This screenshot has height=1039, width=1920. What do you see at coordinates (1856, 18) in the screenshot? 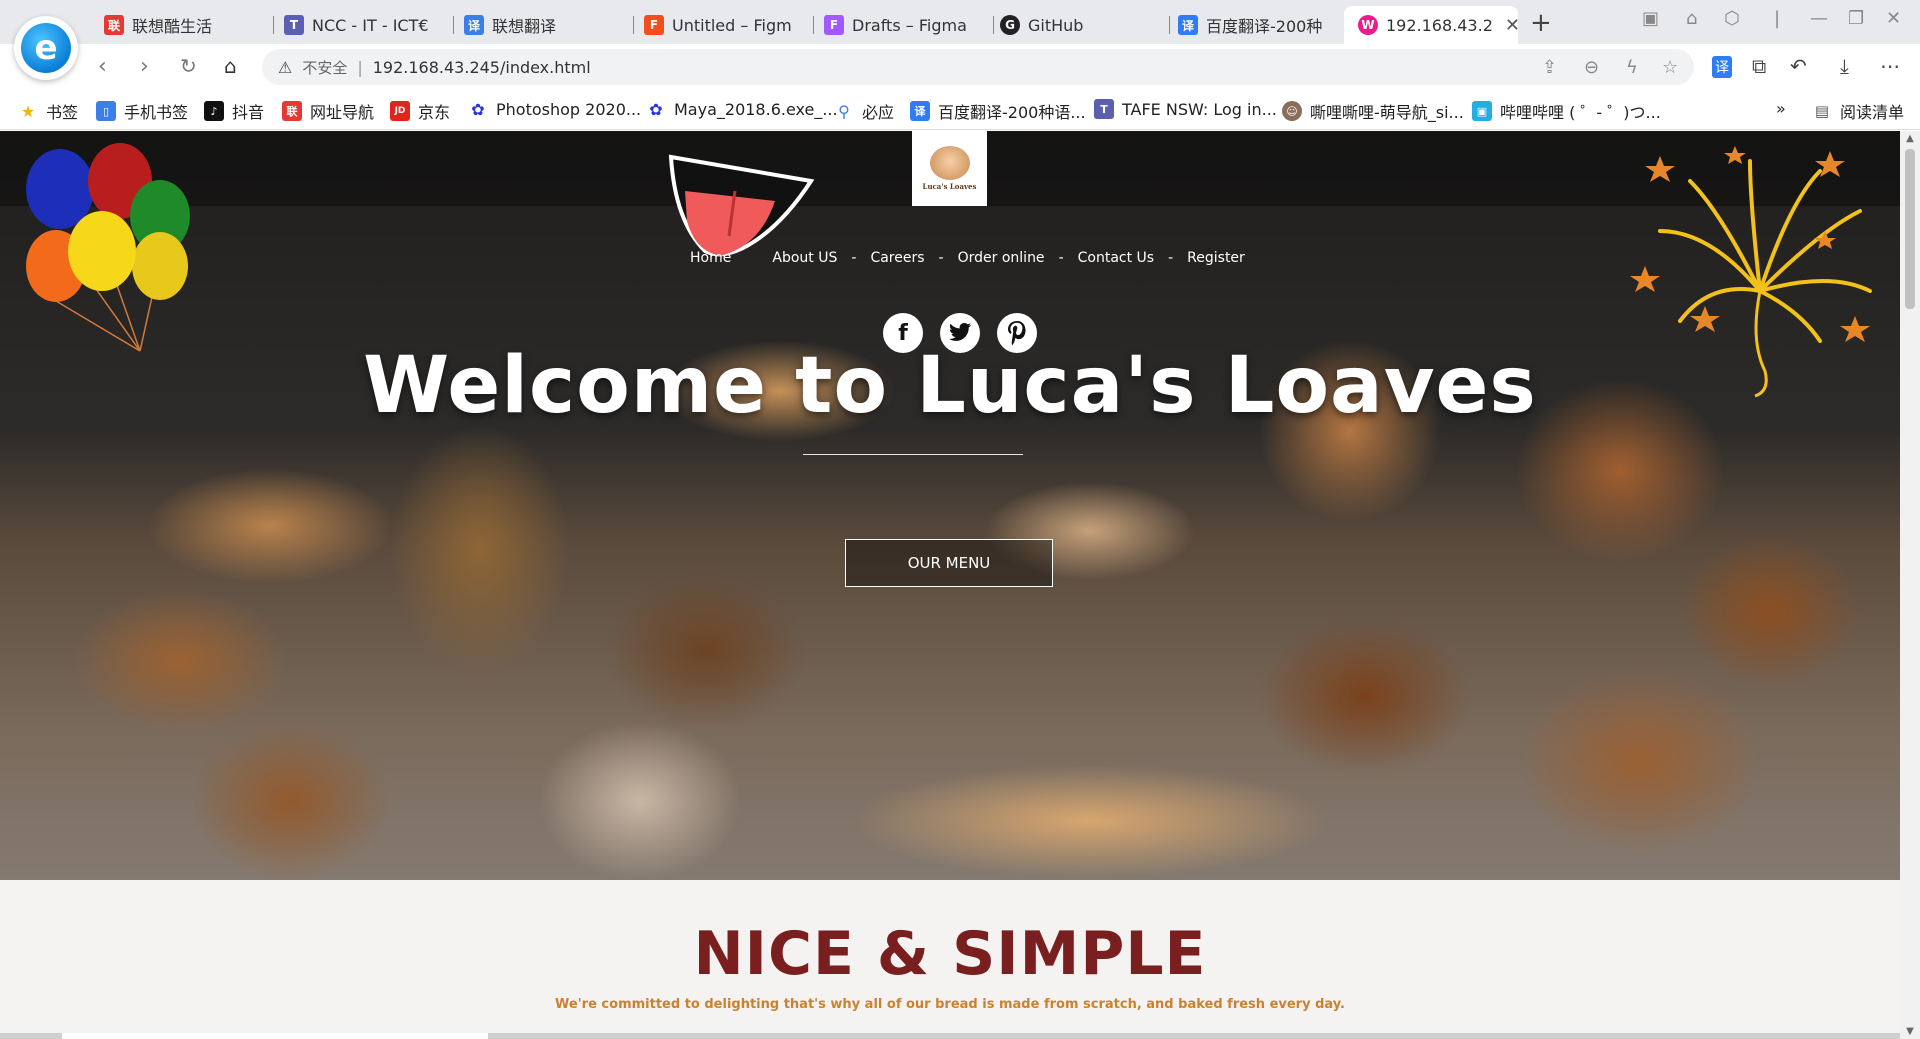
I see `restore-icon: ❐` at bounding box center [1856, 18].